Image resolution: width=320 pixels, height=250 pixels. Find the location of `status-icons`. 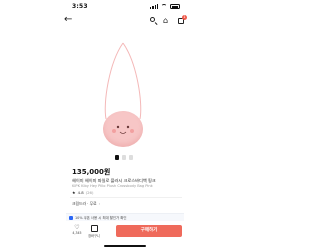

status-icons is located at coordinates (165, 6).